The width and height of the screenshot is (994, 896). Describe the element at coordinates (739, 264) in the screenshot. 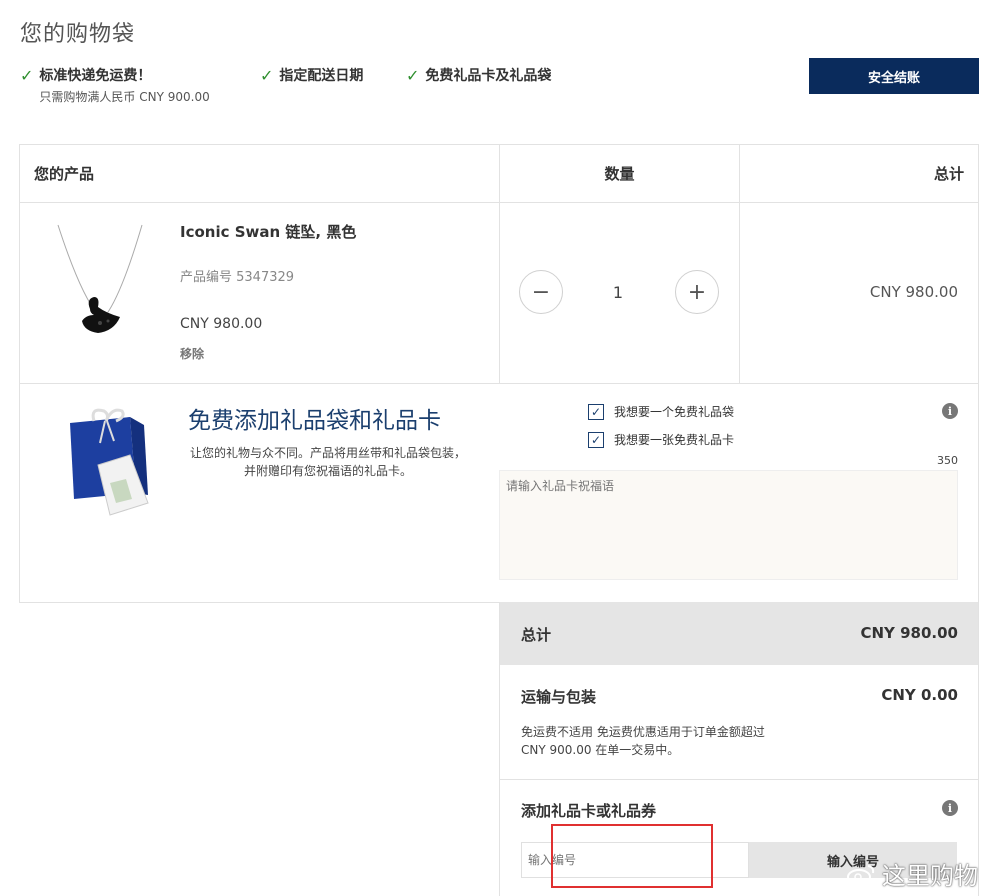

I see `column-divider` at that location.